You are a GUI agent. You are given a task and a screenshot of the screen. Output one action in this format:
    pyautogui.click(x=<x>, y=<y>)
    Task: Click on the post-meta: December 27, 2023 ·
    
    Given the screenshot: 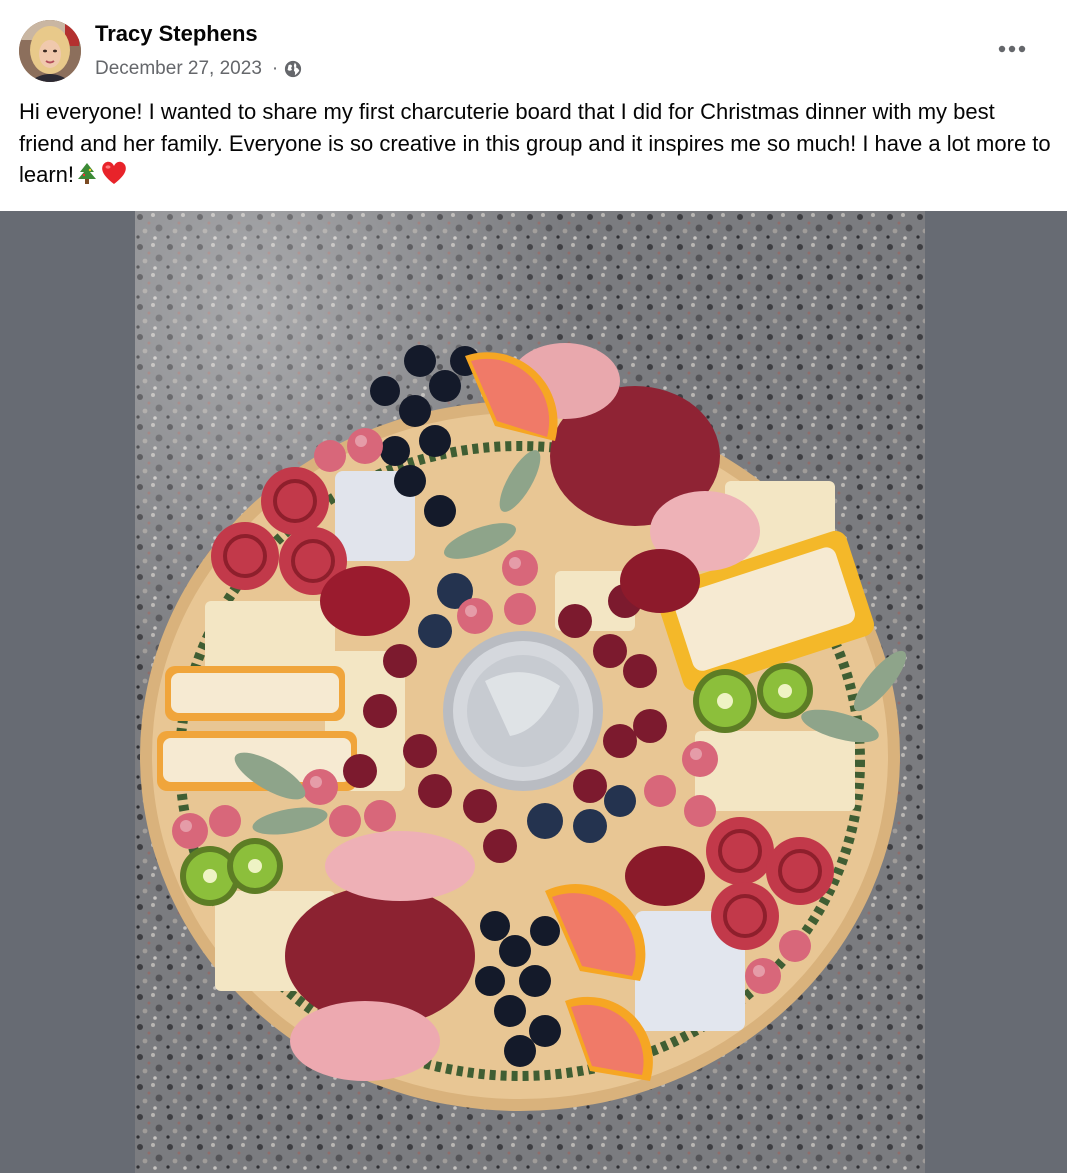 What is the action you would take?
    pyautogui.click(x=198, y=69)
    